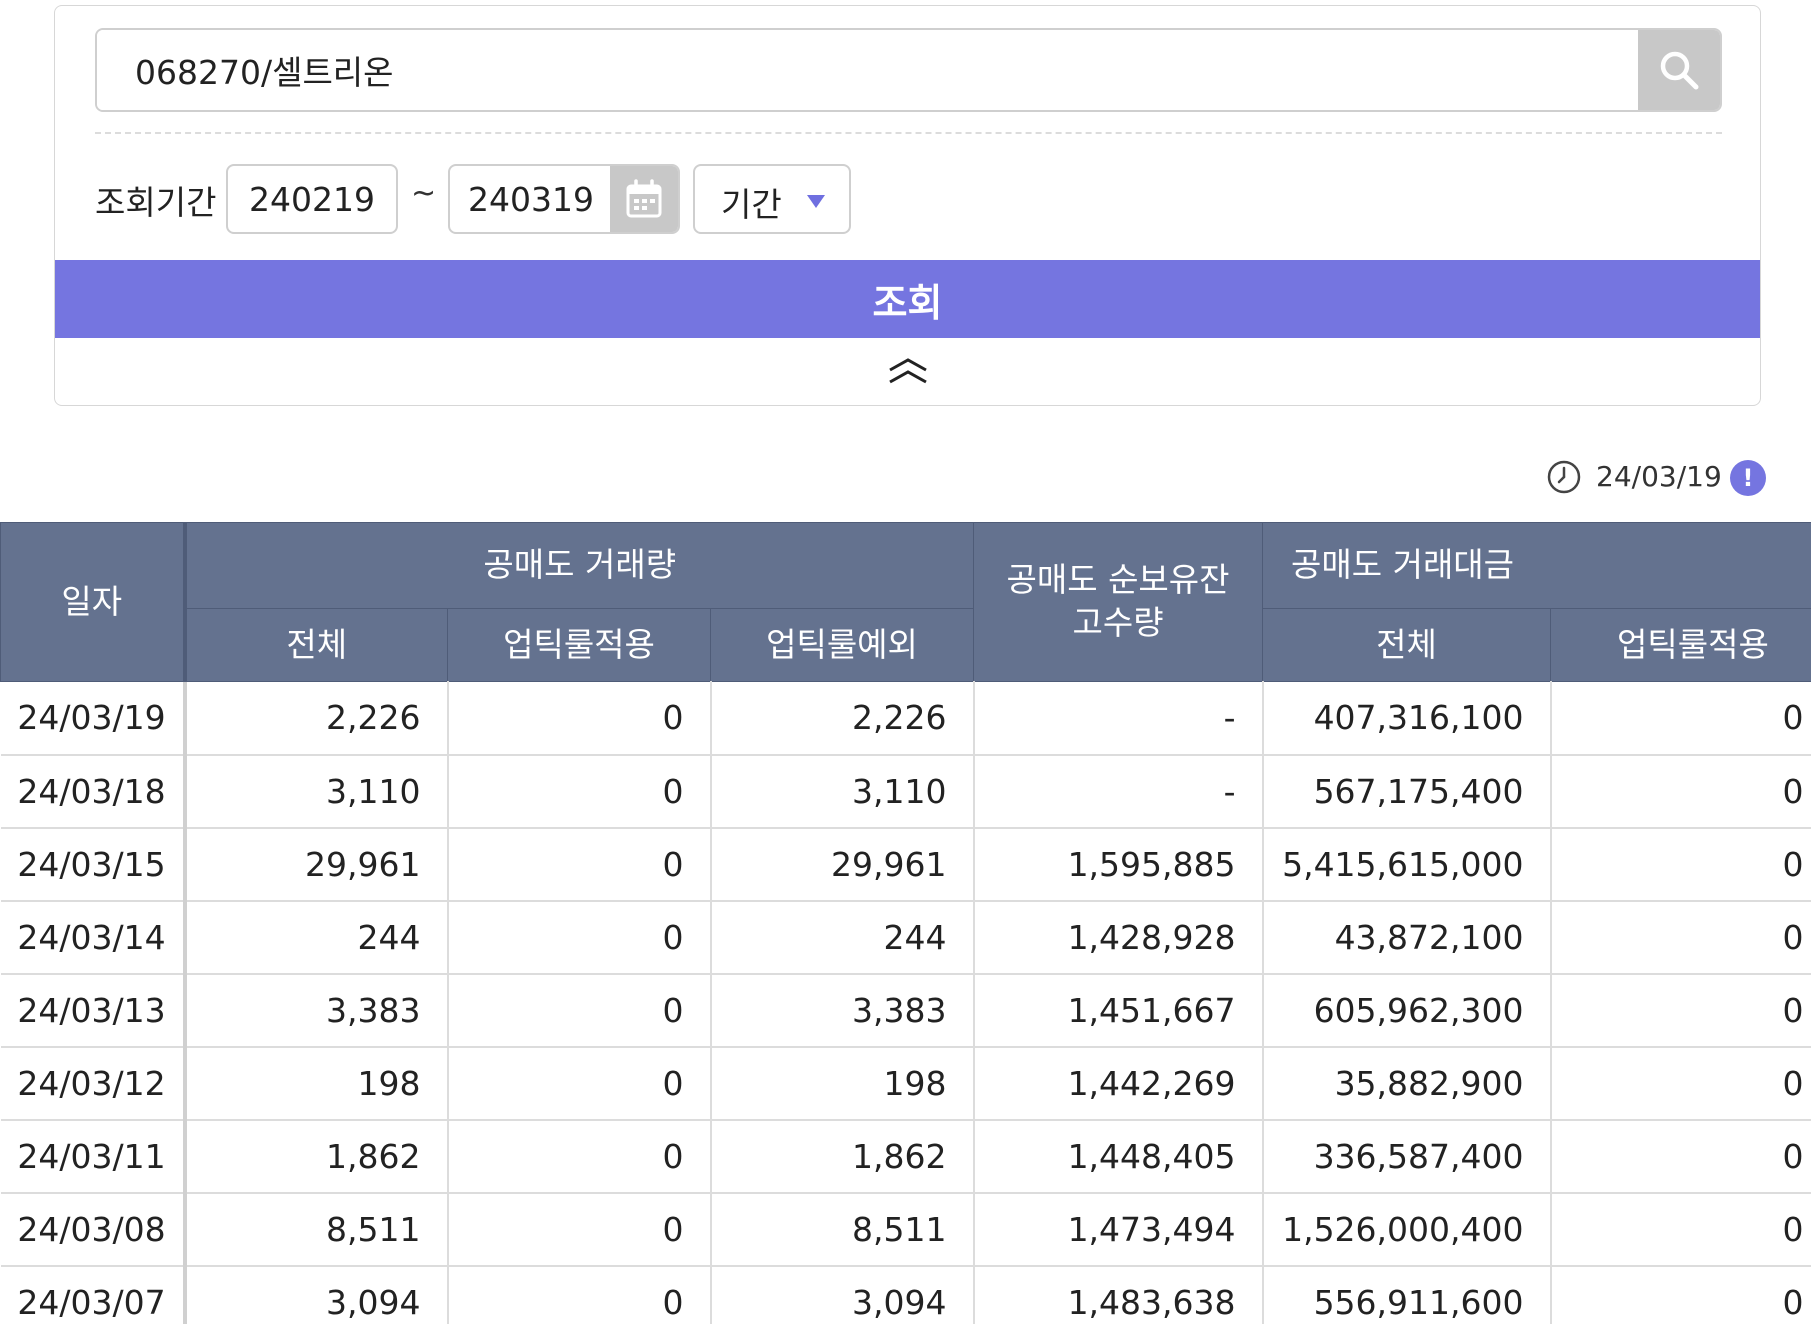 The width and height of the screenshot is (1811, 1324). What do you see at coordinates (93, 937) in the screenshot?
I see `cell-date: 24/03/14` at bounding box center [93, 937].